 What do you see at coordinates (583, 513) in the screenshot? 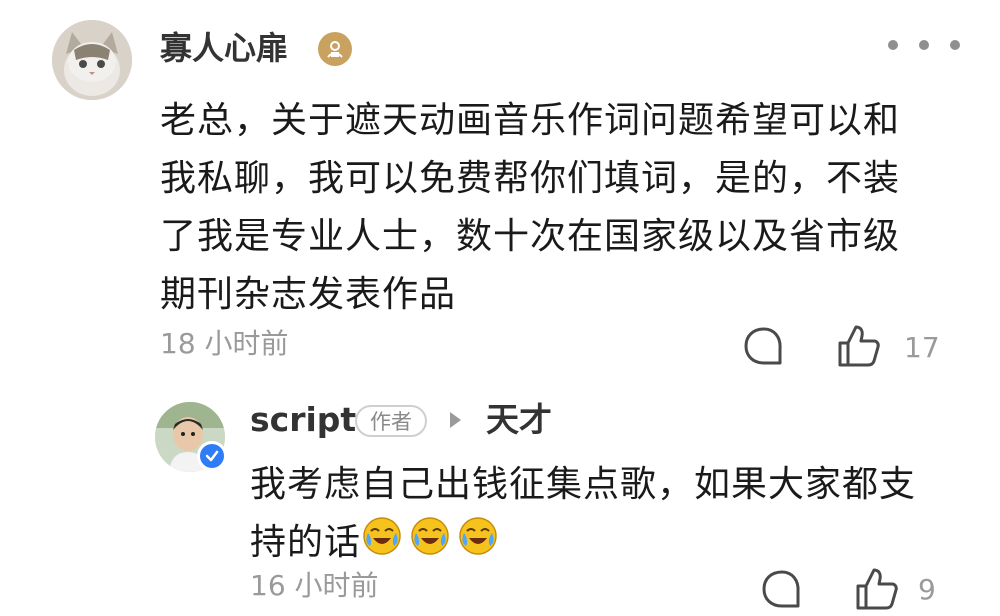
I see `reply-text: 我考虑自己出钱征集点歌，如果大家都支持的话` at bounding box center [583, 513].